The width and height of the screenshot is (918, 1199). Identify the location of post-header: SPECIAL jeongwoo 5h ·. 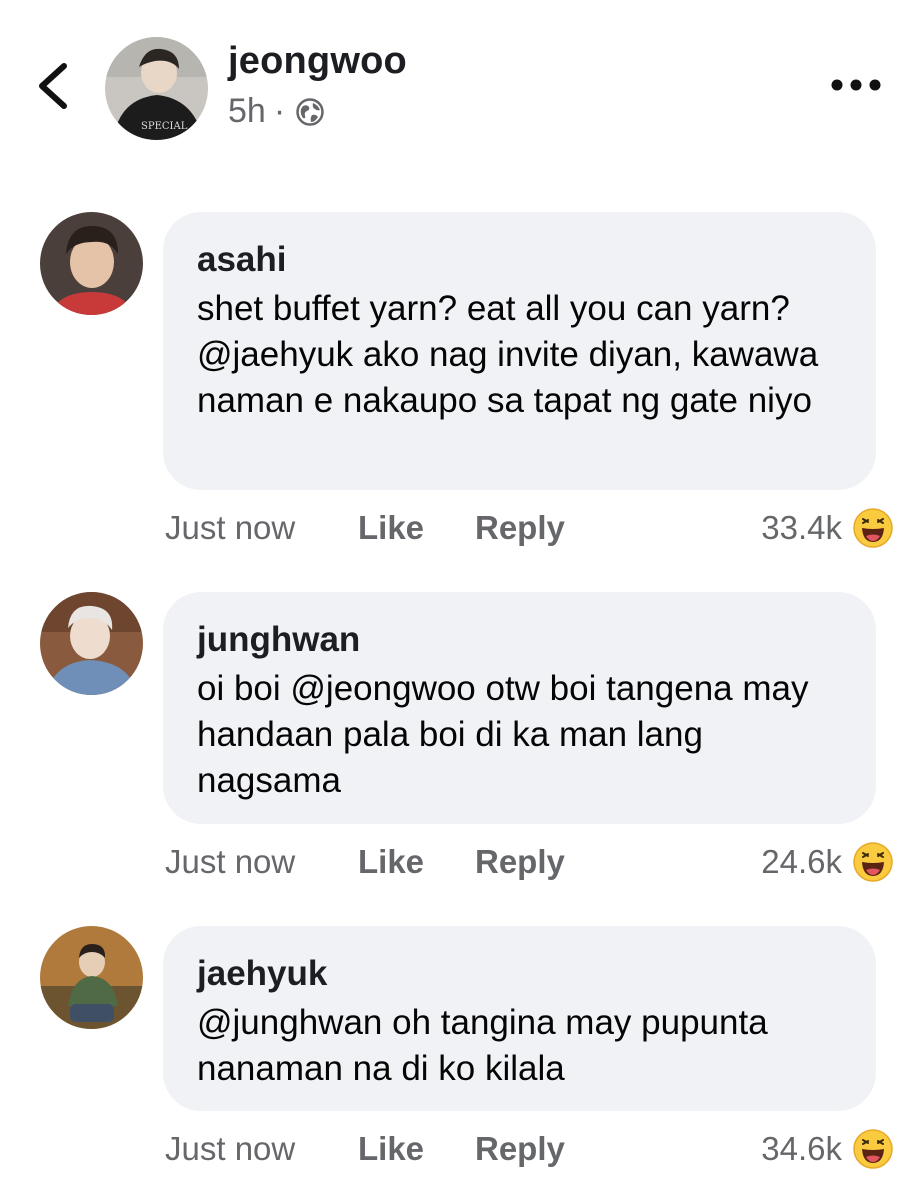
(459, 85).